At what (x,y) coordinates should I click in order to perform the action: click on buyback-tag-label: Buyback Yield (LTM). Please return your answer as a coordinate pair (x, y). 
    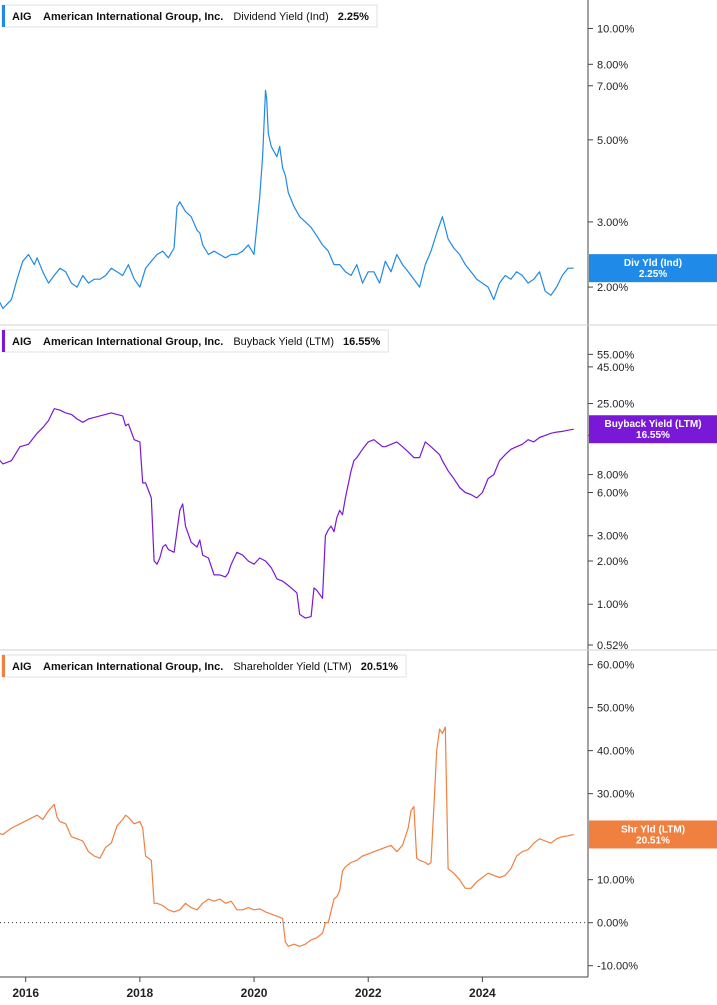
    Looking at the image, I should click on (652, 424).